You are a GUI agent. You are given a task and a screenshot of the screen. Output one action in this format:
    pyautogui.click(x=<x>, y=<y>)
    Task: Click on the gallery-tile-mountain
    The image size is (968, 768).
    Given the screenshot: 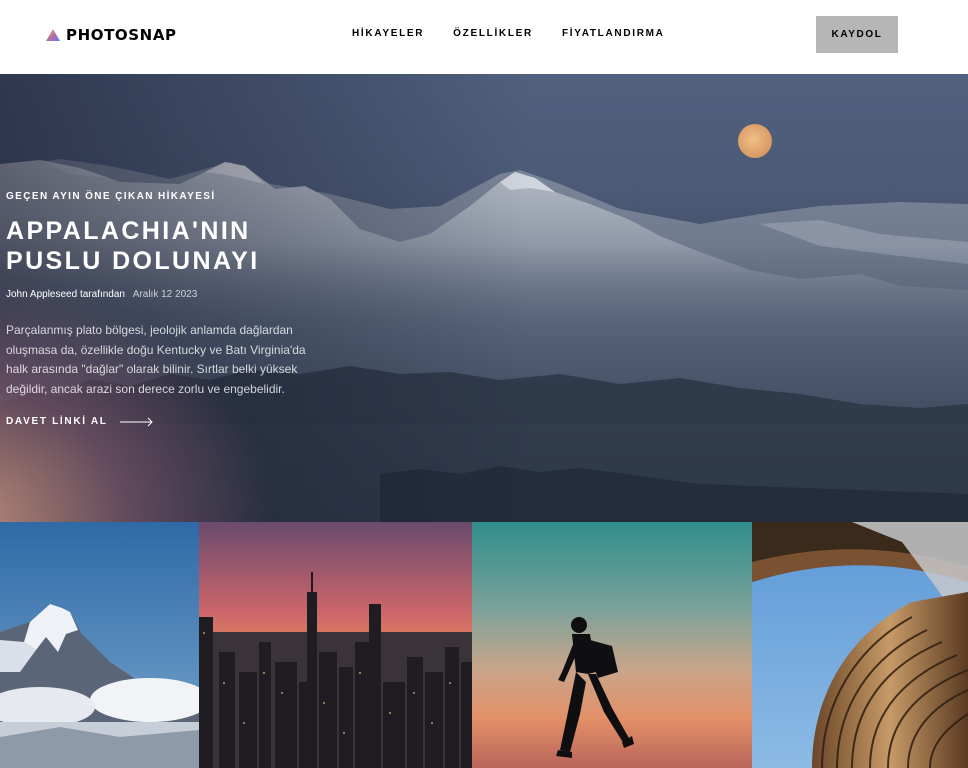 What is the action you would take?
    pyautogui.click(x=99, y=645)
    